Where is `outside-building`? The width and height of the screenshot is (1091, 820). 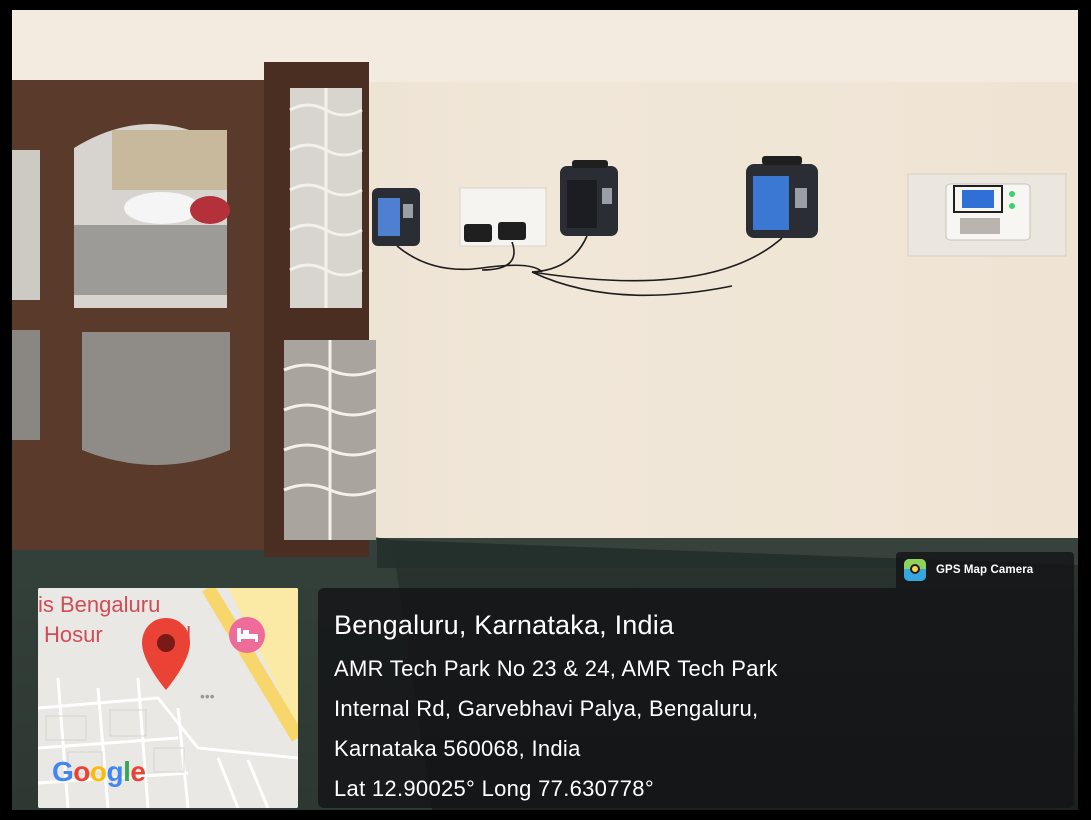 outside-building is located at coordinates (169, 160).